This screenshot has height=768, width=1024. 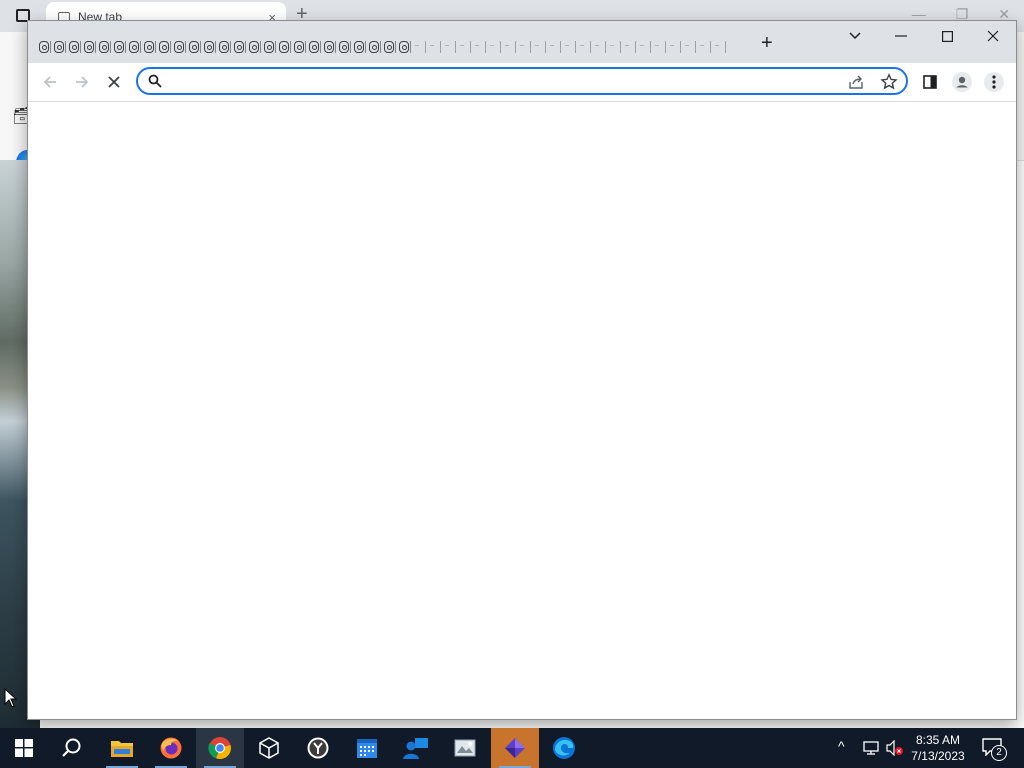 I want to click on close-icon, so click(x=993, y=36).